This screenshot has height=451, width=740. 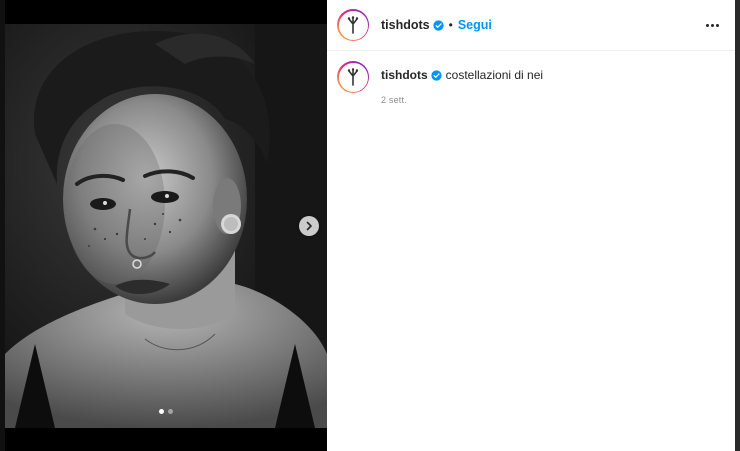 What do you see at coordinates (531, 25) in the screenshot?
I see `post-header: tishdots • Segui` at bounding box center [531, 25].